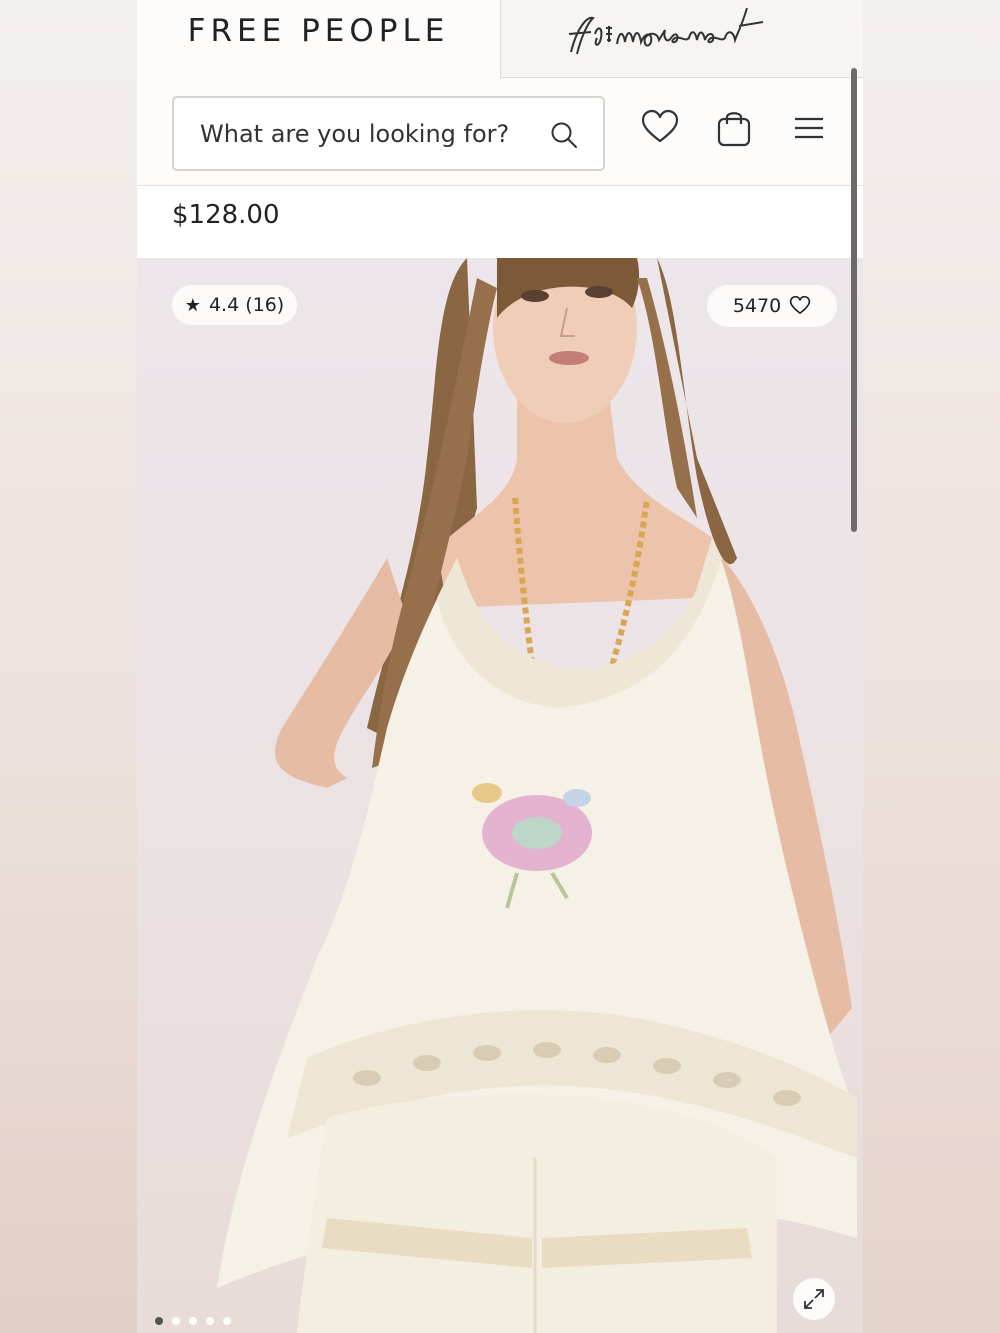 Image resolution: width=1000 pixels, height=1333 pixels. What do you see at coordinates (564, 135) in the screenshot?
I see `search-icon` at bounding box center [564, 135].